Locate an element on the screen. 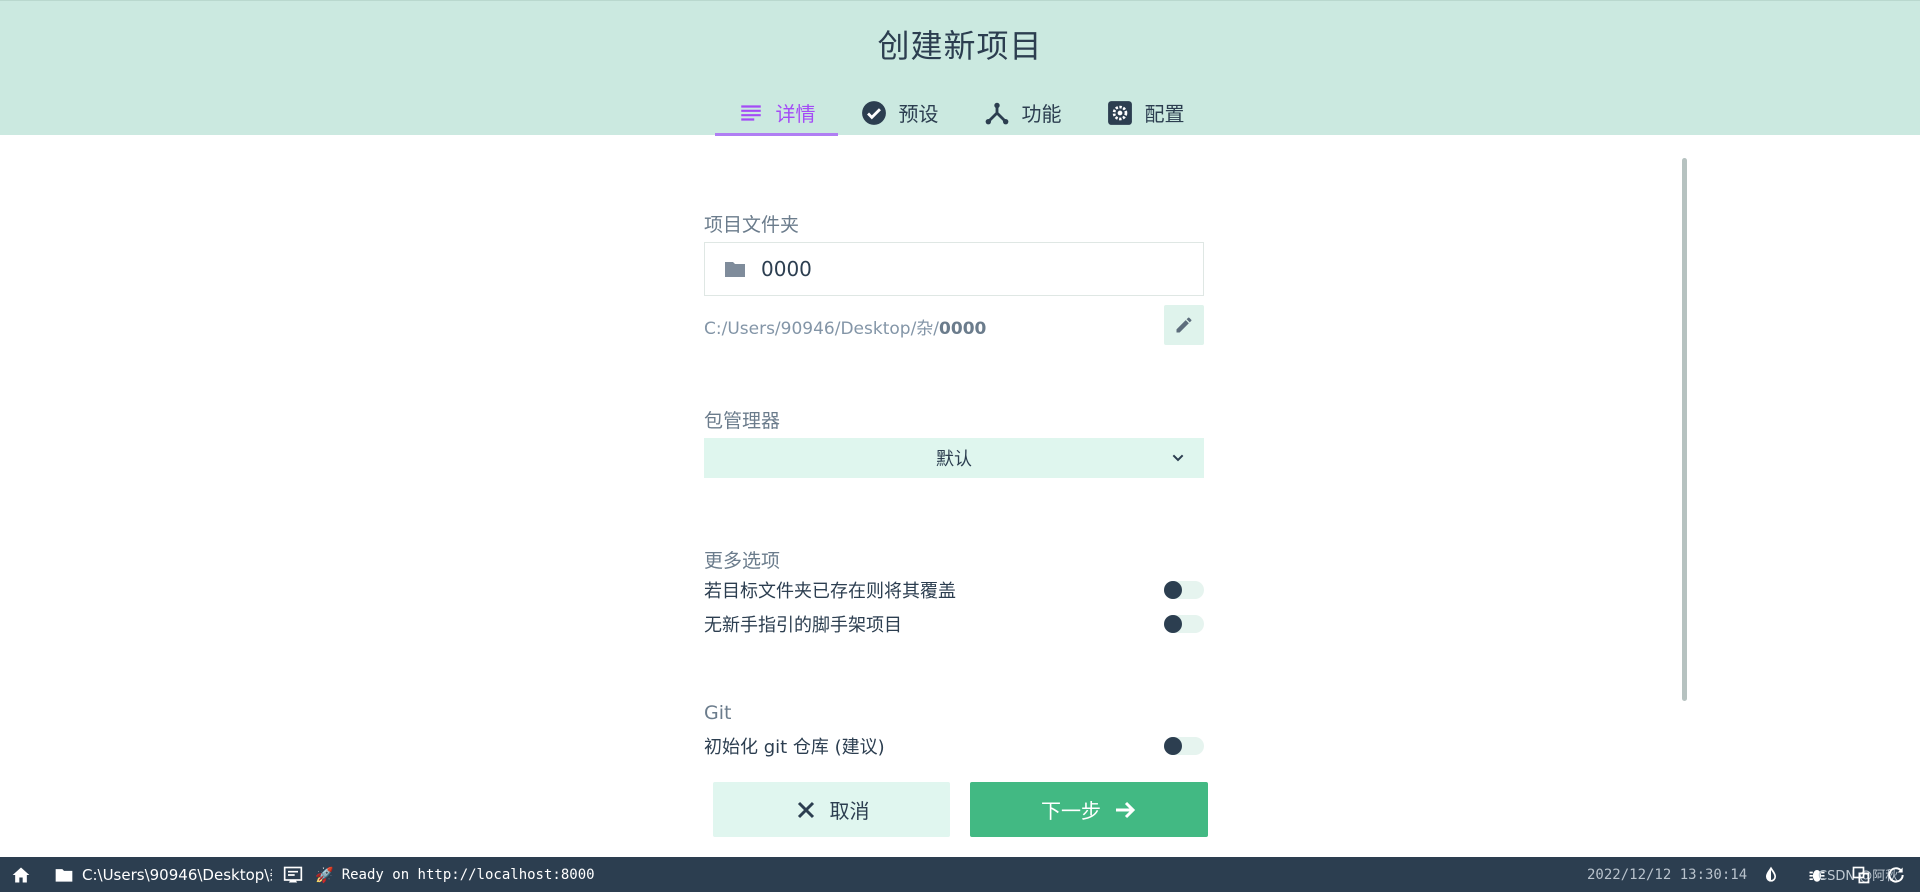  overwrite-toggle is located at coordinates (1184, 590).